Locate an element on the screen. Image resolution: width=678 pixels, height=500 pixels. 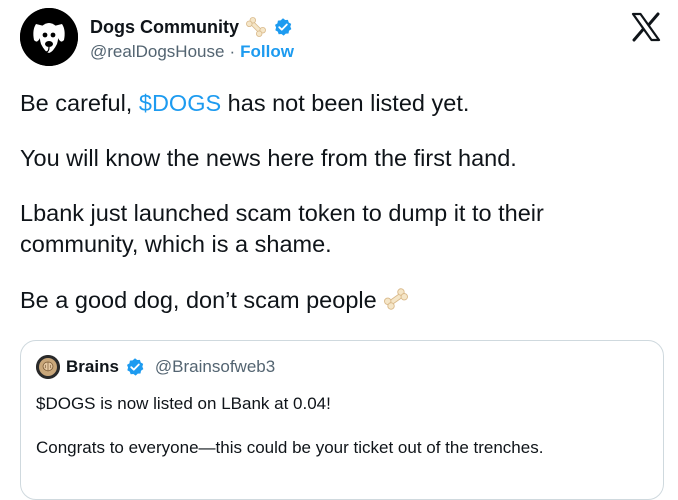
quoted-tweet-header: Brains @Brainsofweb3 is located at coordinates (155, 367).